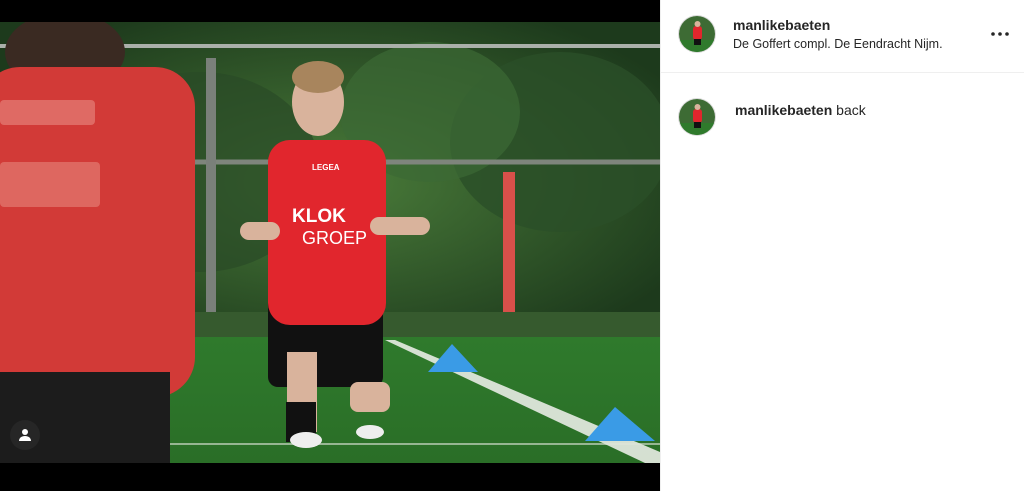 The height and width of the screenshot is (491, 1024). I want to click on post-username: manlikebaeten, so click(781, 25).